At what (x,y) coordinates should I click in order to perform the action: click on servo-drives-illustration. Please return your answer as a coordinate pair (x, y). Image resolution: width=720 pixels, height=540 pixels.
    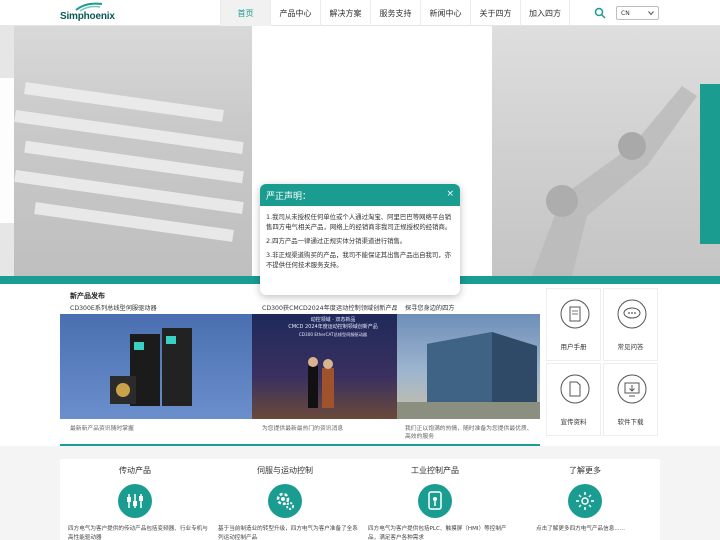
    Looking at the image, I should click on (151, 367).